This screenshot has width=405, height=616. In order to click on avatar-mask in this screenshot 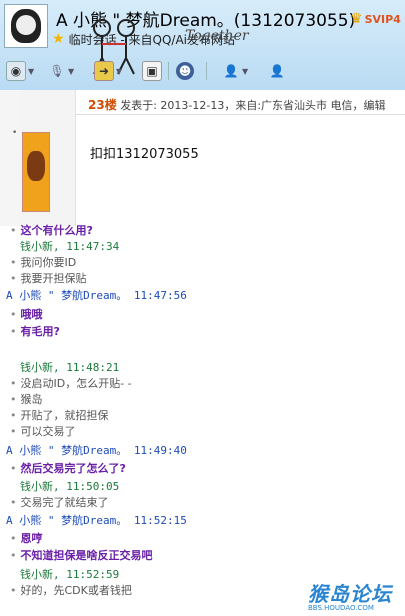, I will do `click(26, 25)`.